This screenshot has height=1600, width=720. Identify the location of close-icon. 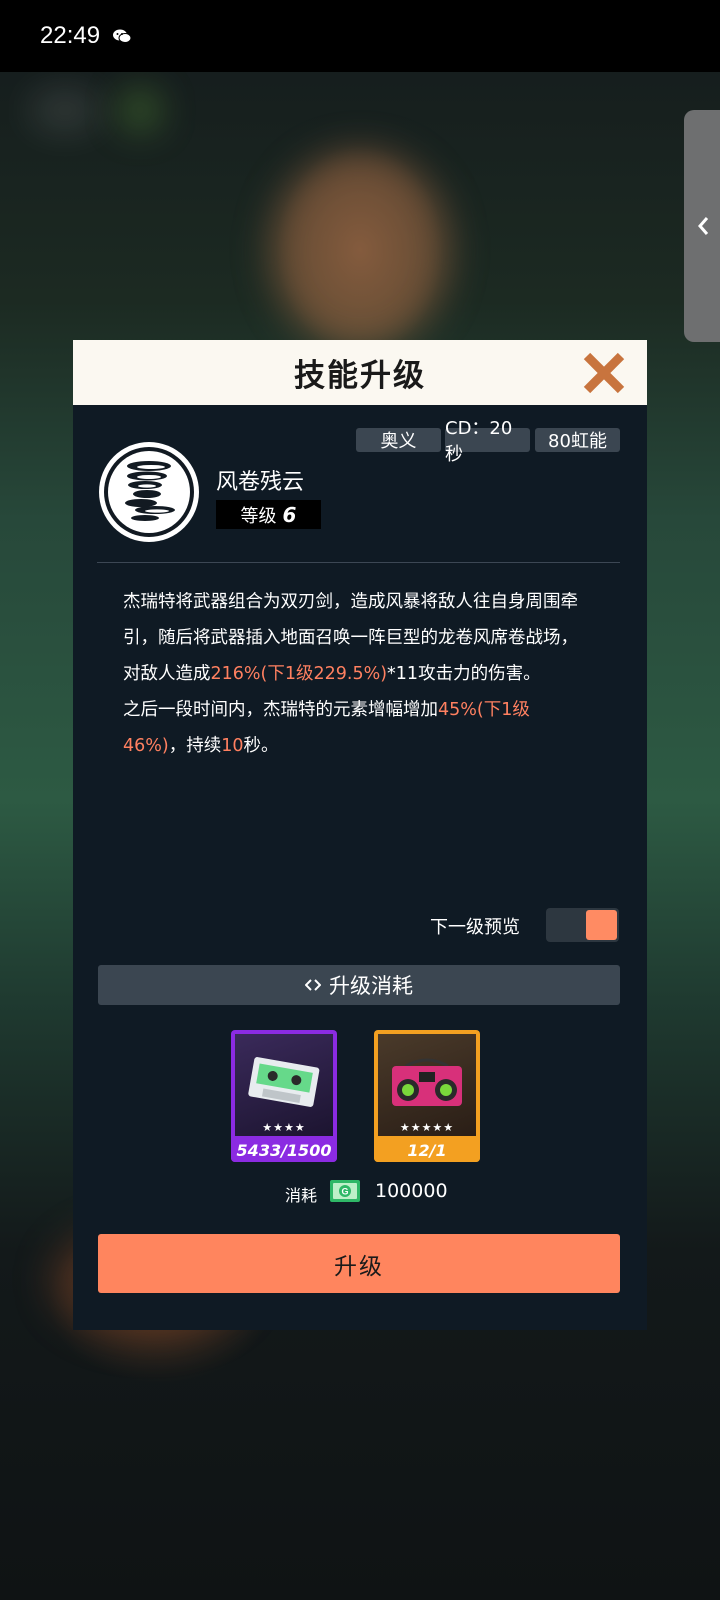
(604, 373).